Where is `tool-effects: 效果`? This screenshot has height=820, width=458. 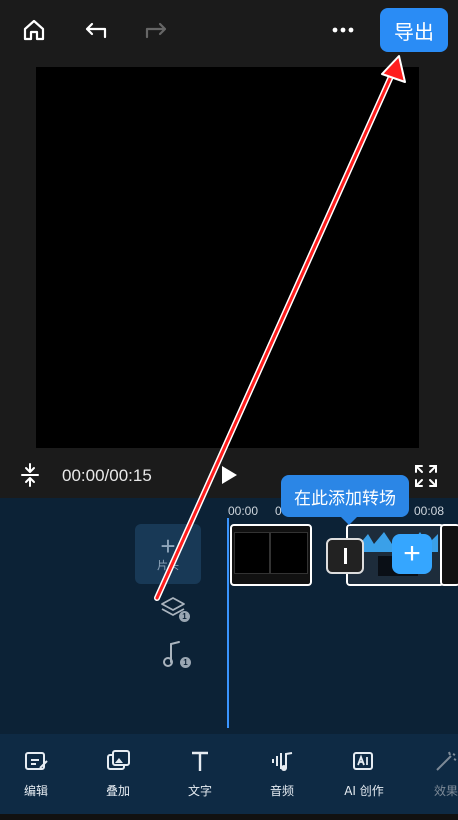
tool-effects: 效果 is located at coordinates (437, 779).